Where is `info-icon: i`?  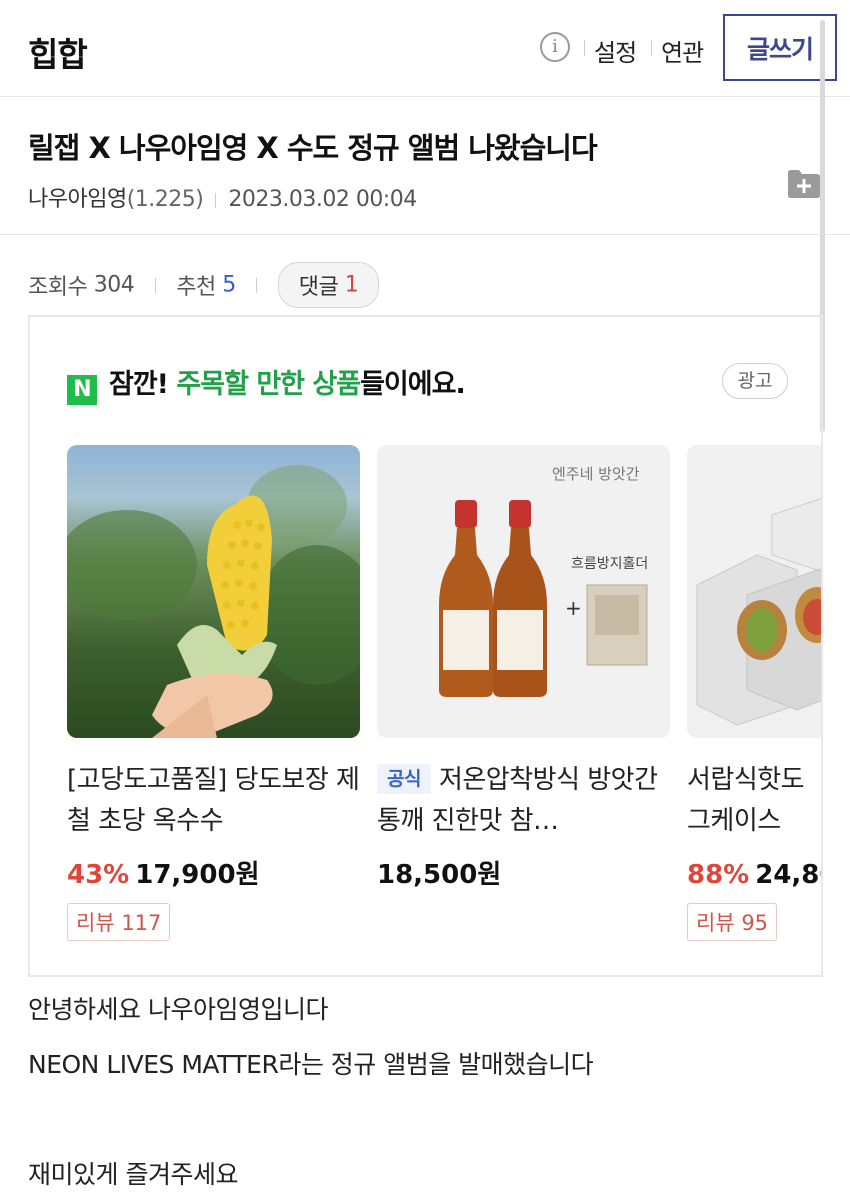 info-icon: i is located at coordinates (555, 47).